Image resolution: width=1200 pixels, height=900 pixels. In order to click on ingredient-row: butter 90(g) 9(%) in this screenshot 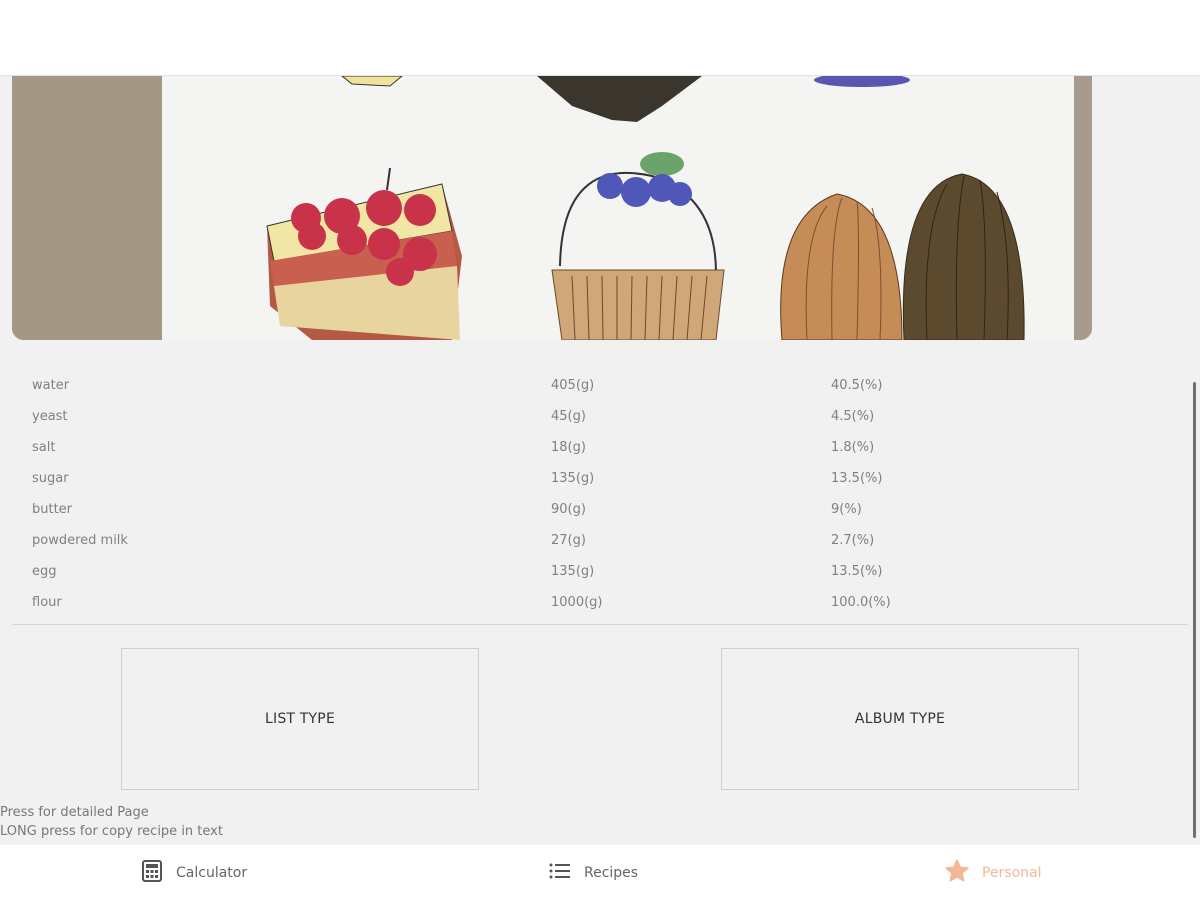, I will do `click(600, 509)`.